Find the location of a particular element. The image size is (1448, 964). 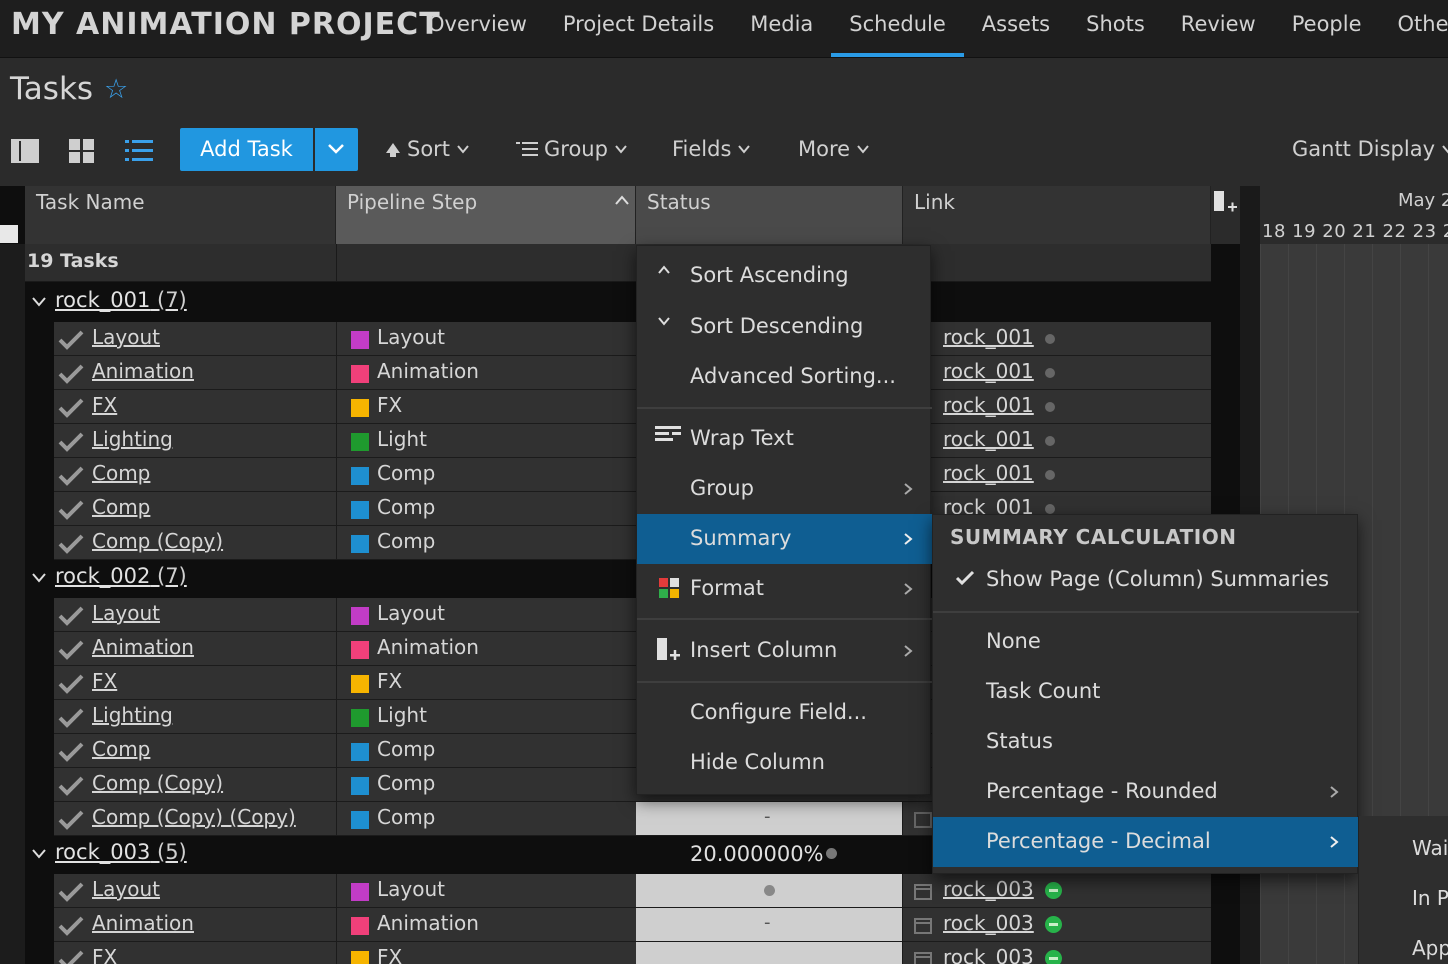

group-name: rock_002 is located at coordinates (102, 576).